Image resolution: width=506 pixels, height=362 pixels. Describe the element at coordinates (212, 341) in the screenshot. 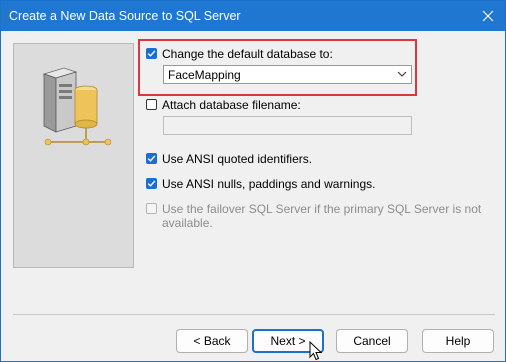

I see `back-button: < Back` at that location.